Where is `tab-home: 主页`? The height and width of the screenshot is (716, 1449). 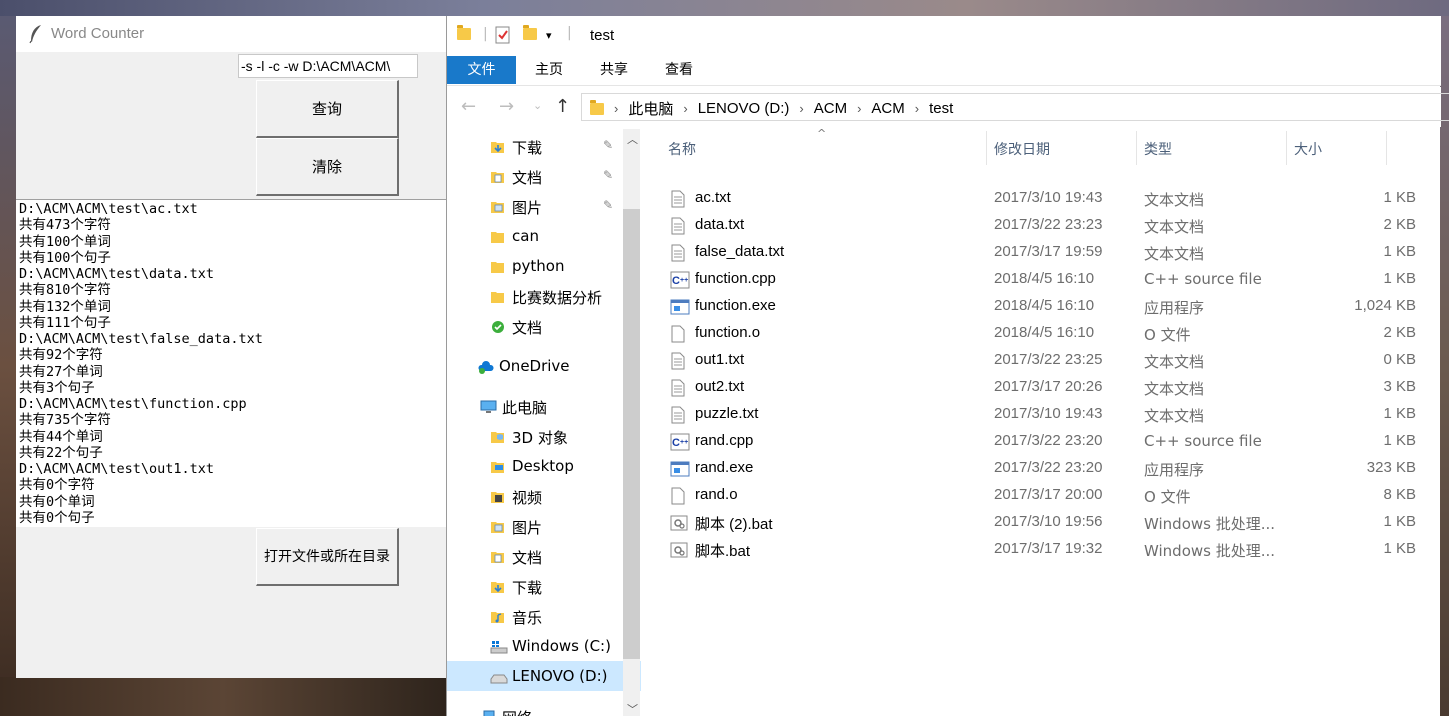 tab-home: 主页 is located at coordinates (549, 70).